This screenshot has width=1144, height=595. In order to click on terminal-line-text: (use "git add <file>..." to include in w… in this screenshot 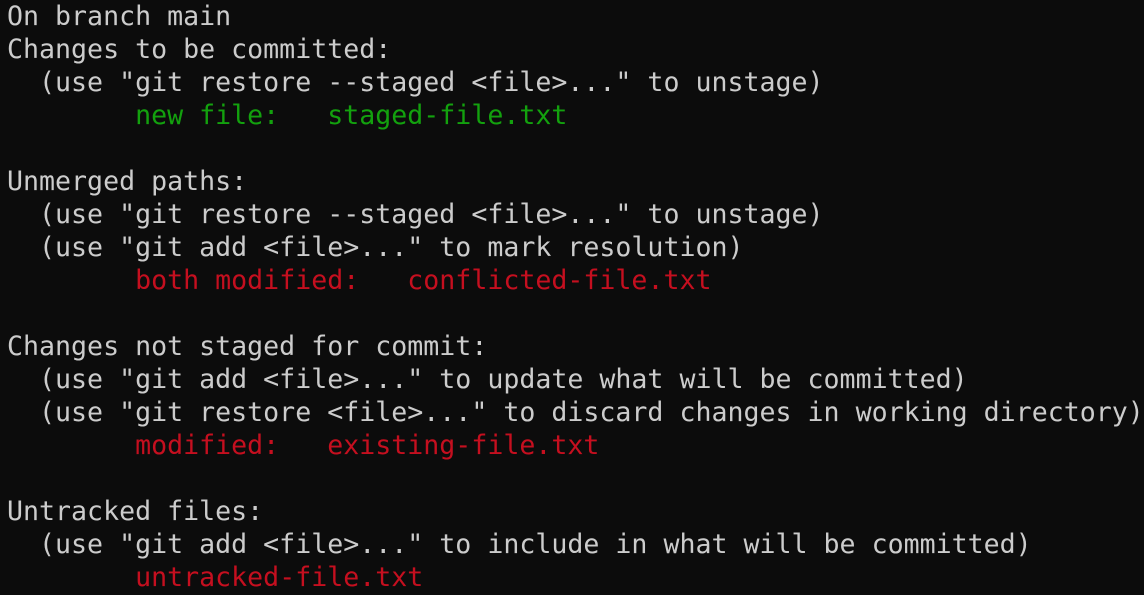, I will do `click(519, 544)`.